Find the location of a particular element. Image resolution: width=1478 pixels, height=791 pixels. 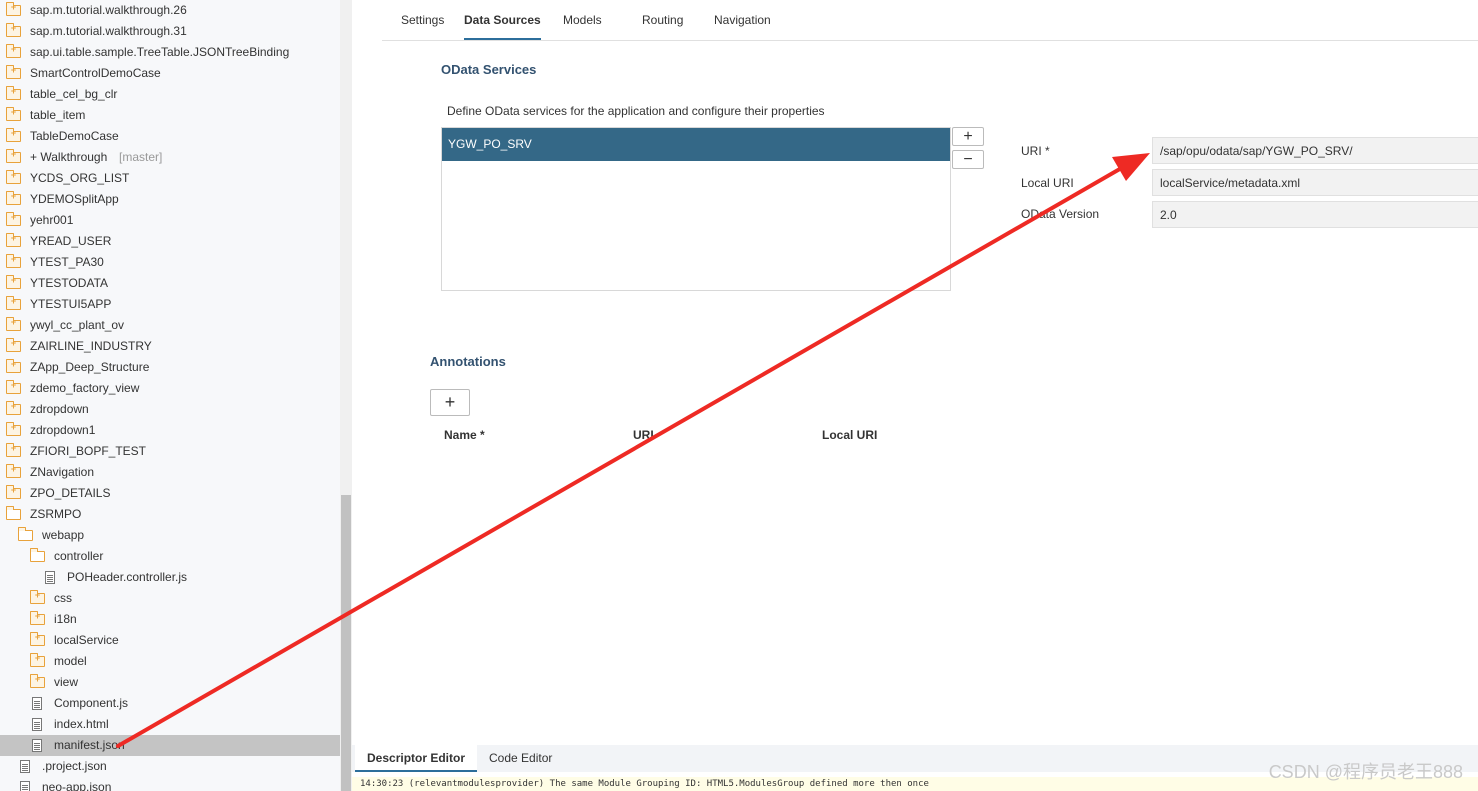

tree-item: sap.m.tutorial.walkthrough.31 is located at coordinates (170, 31).